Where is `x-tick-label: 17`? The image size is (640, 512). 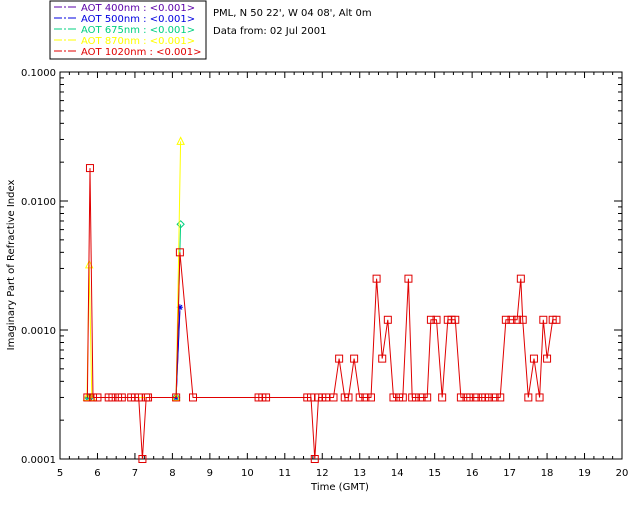
x-tick-label: 17 is located at coordinates (509, 473).